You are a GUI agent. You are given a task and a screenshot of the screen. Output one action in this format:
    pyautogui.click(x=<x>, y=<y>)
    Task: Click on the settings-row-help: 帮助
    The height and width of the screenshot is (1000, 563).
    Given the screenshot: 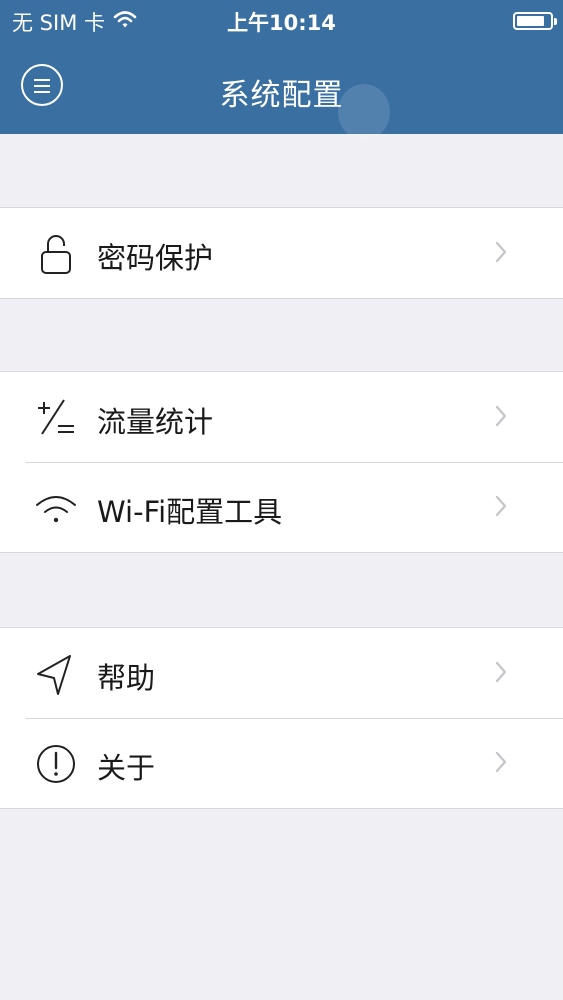 What is the action you would take?
    pyautogui.click(x=281, y=673)
    